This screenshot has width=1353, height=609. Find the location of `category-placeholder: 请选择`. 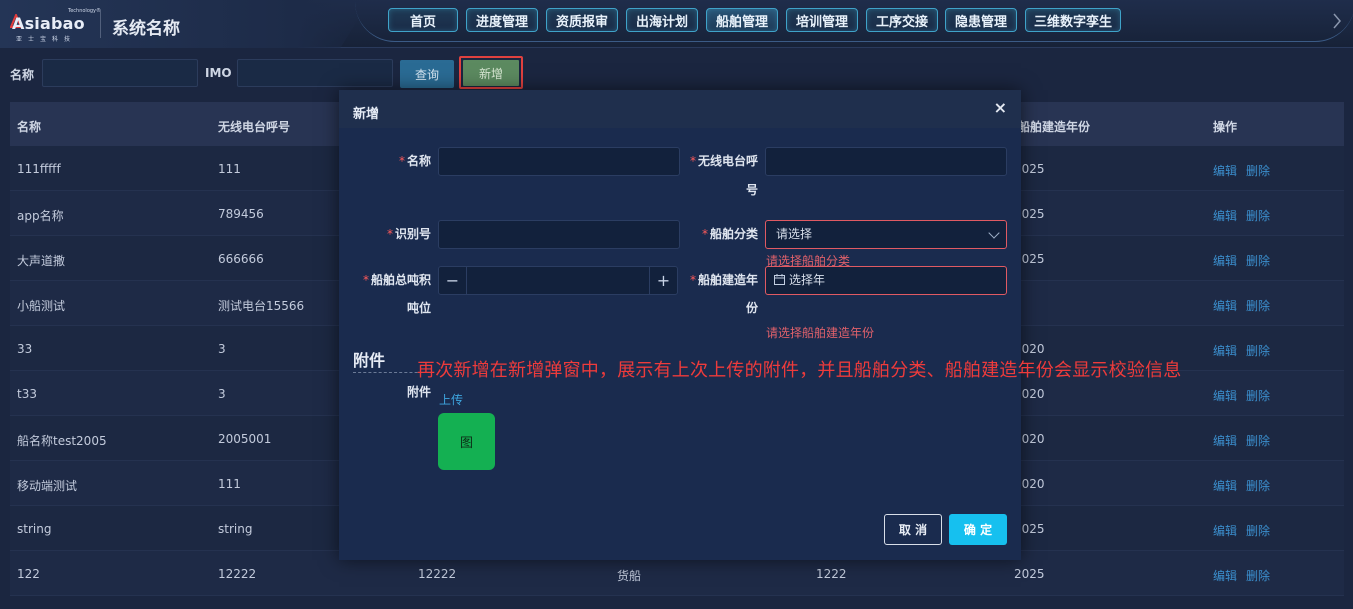

category-placeholder: 请选择 is located at coordinates (794, 234).